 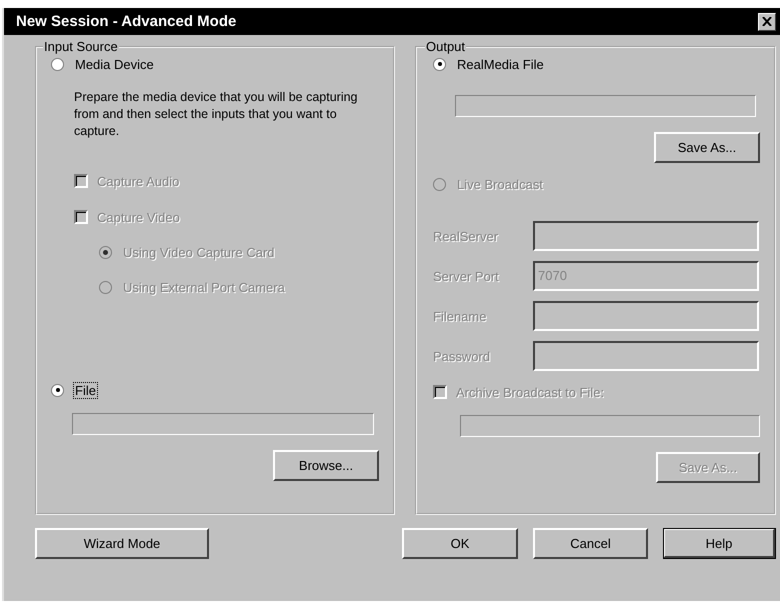 What do you see at coordinates (223, 424) in the screenshot?
I see `file-path-field` at bounding box center [223, 424].